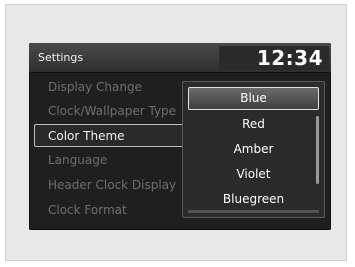 The image size is (355, 267). What do you see at coordinates (114, 185) in the screenshot?
I see `menu-item-header-clock-display: Header Clock Display` at bounding box center [114, 185].